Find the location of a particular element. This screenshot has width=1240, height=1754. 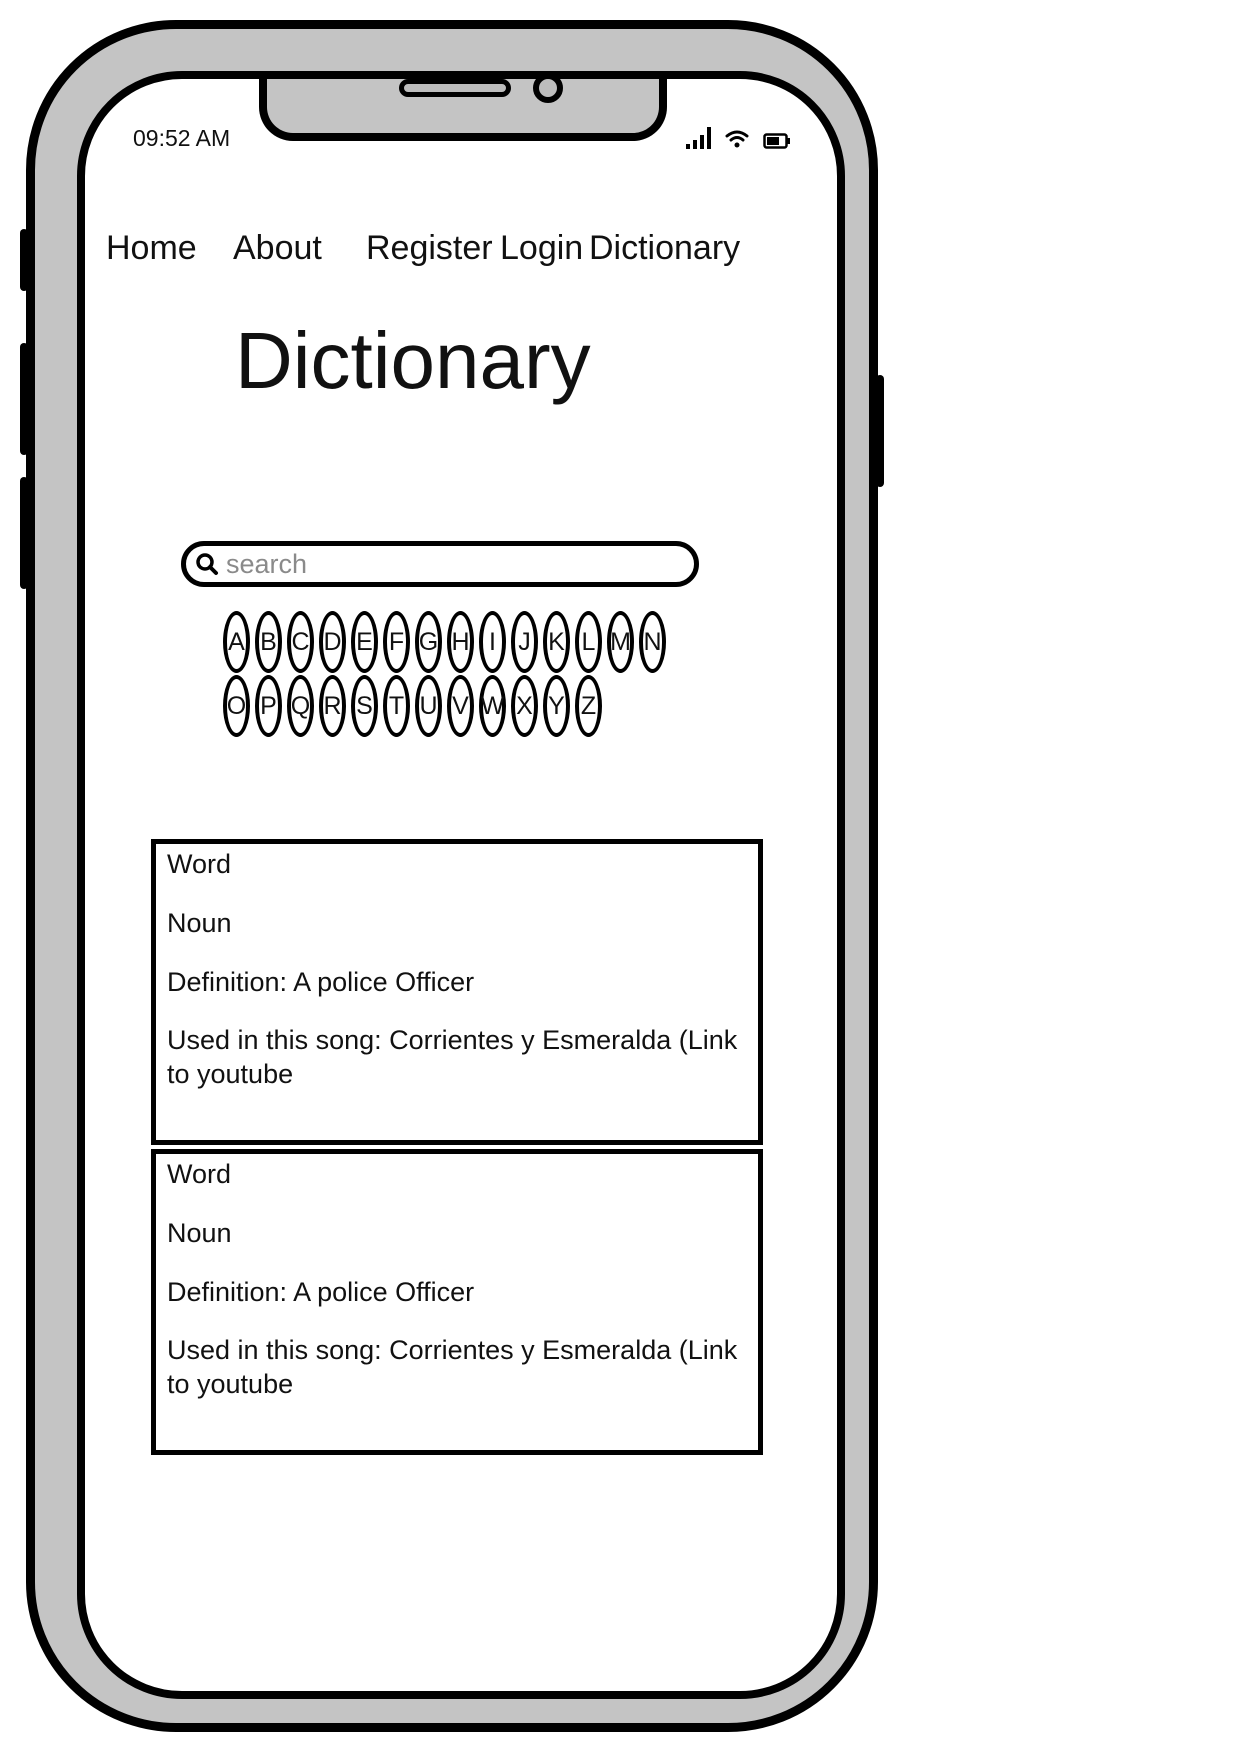

page-title: Dictionary is located at coordinates (413, 360).